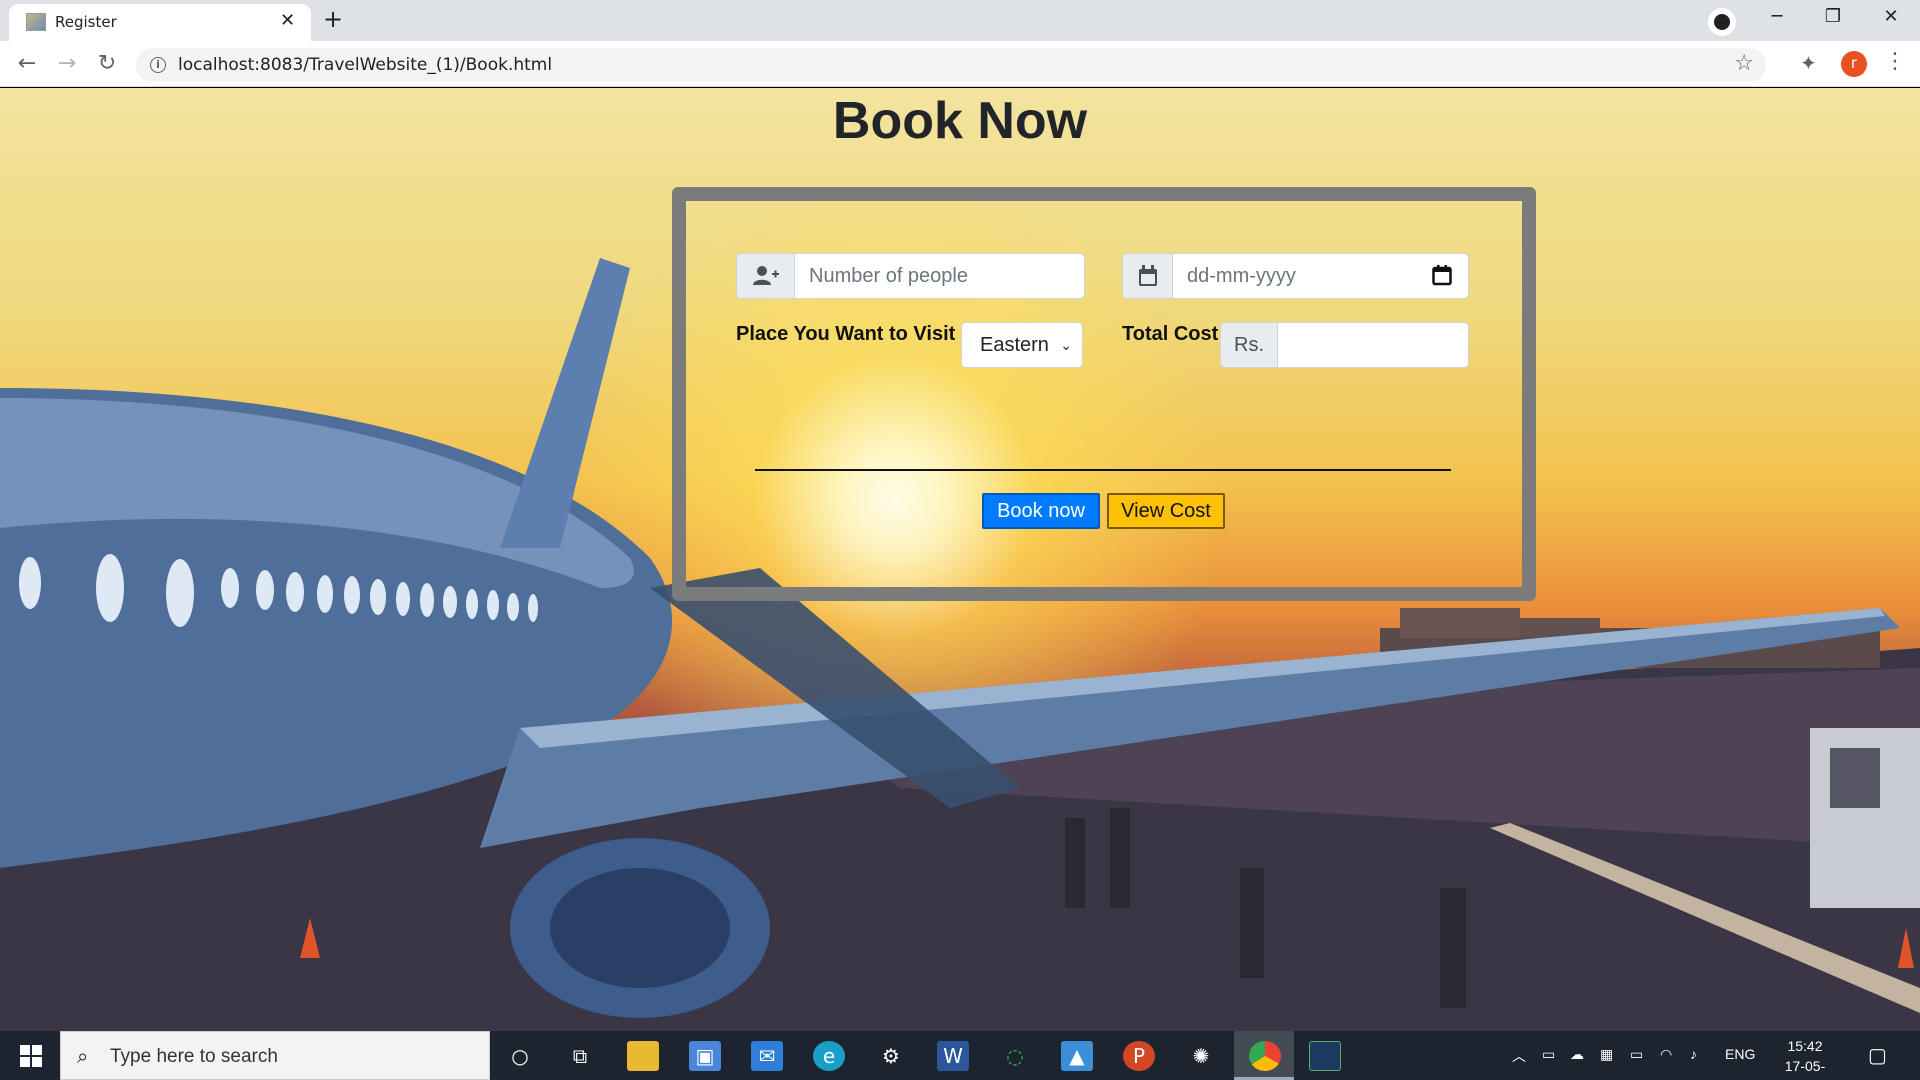  What do you see at coordinates (1548, 1054) in the screenshot?
I see `meet-now-icon: ▭` at bounding box center [1548, 1054].